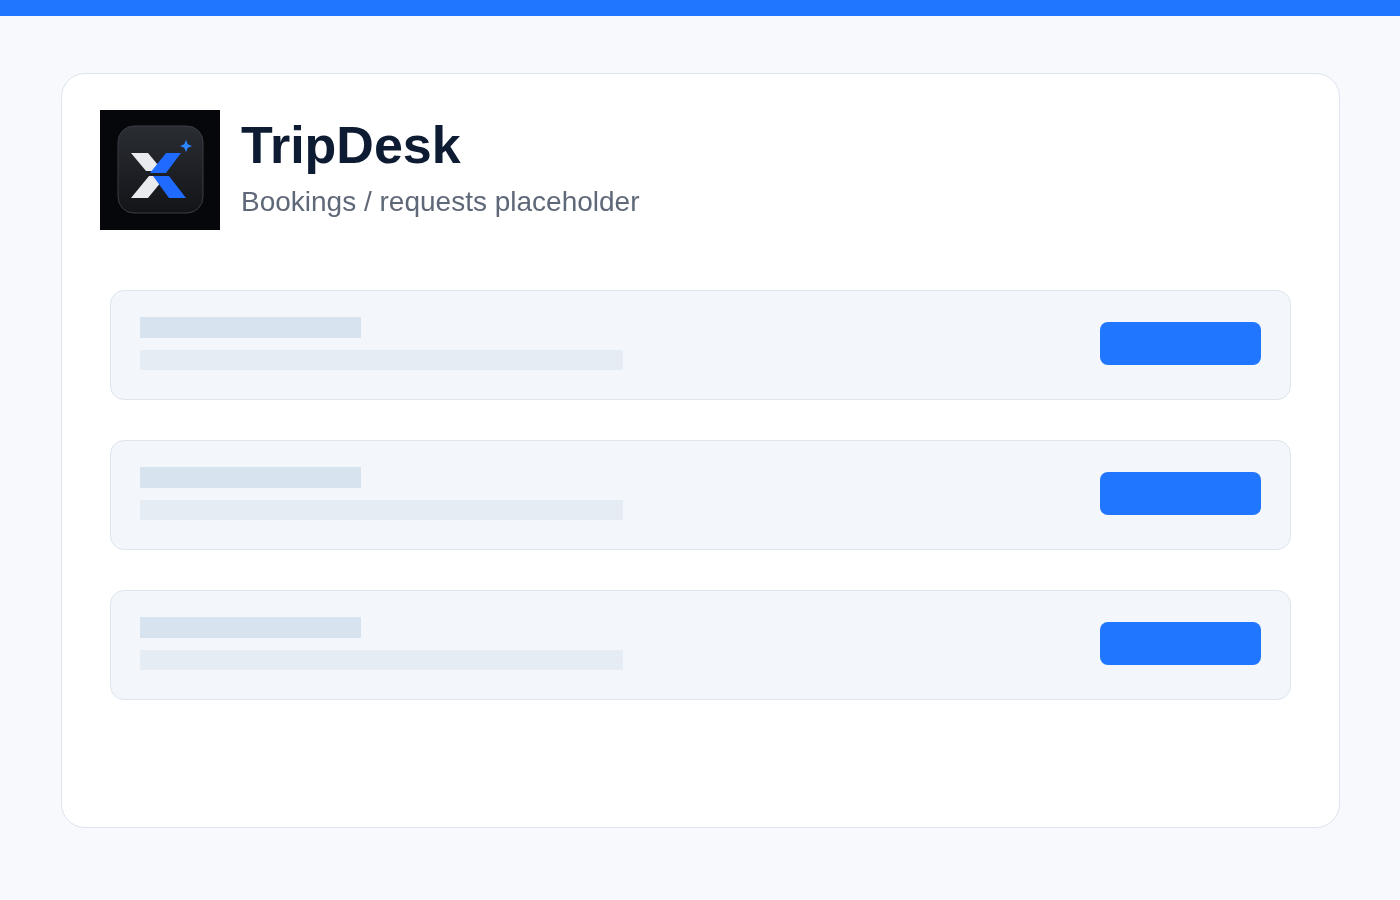  Describe the element at coordinates (160, 170) in the screenshot. I see `logo-icon` at that location.